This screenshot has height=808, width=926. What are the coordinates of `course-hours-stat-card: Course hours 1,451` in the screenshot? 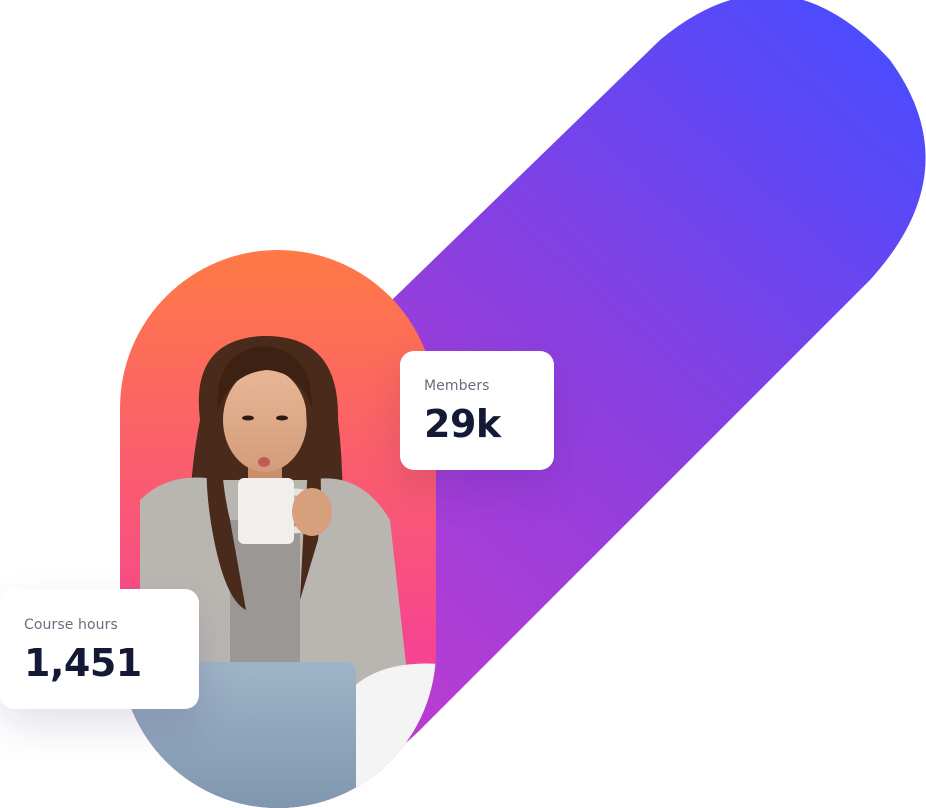 It's located at (99, 649).